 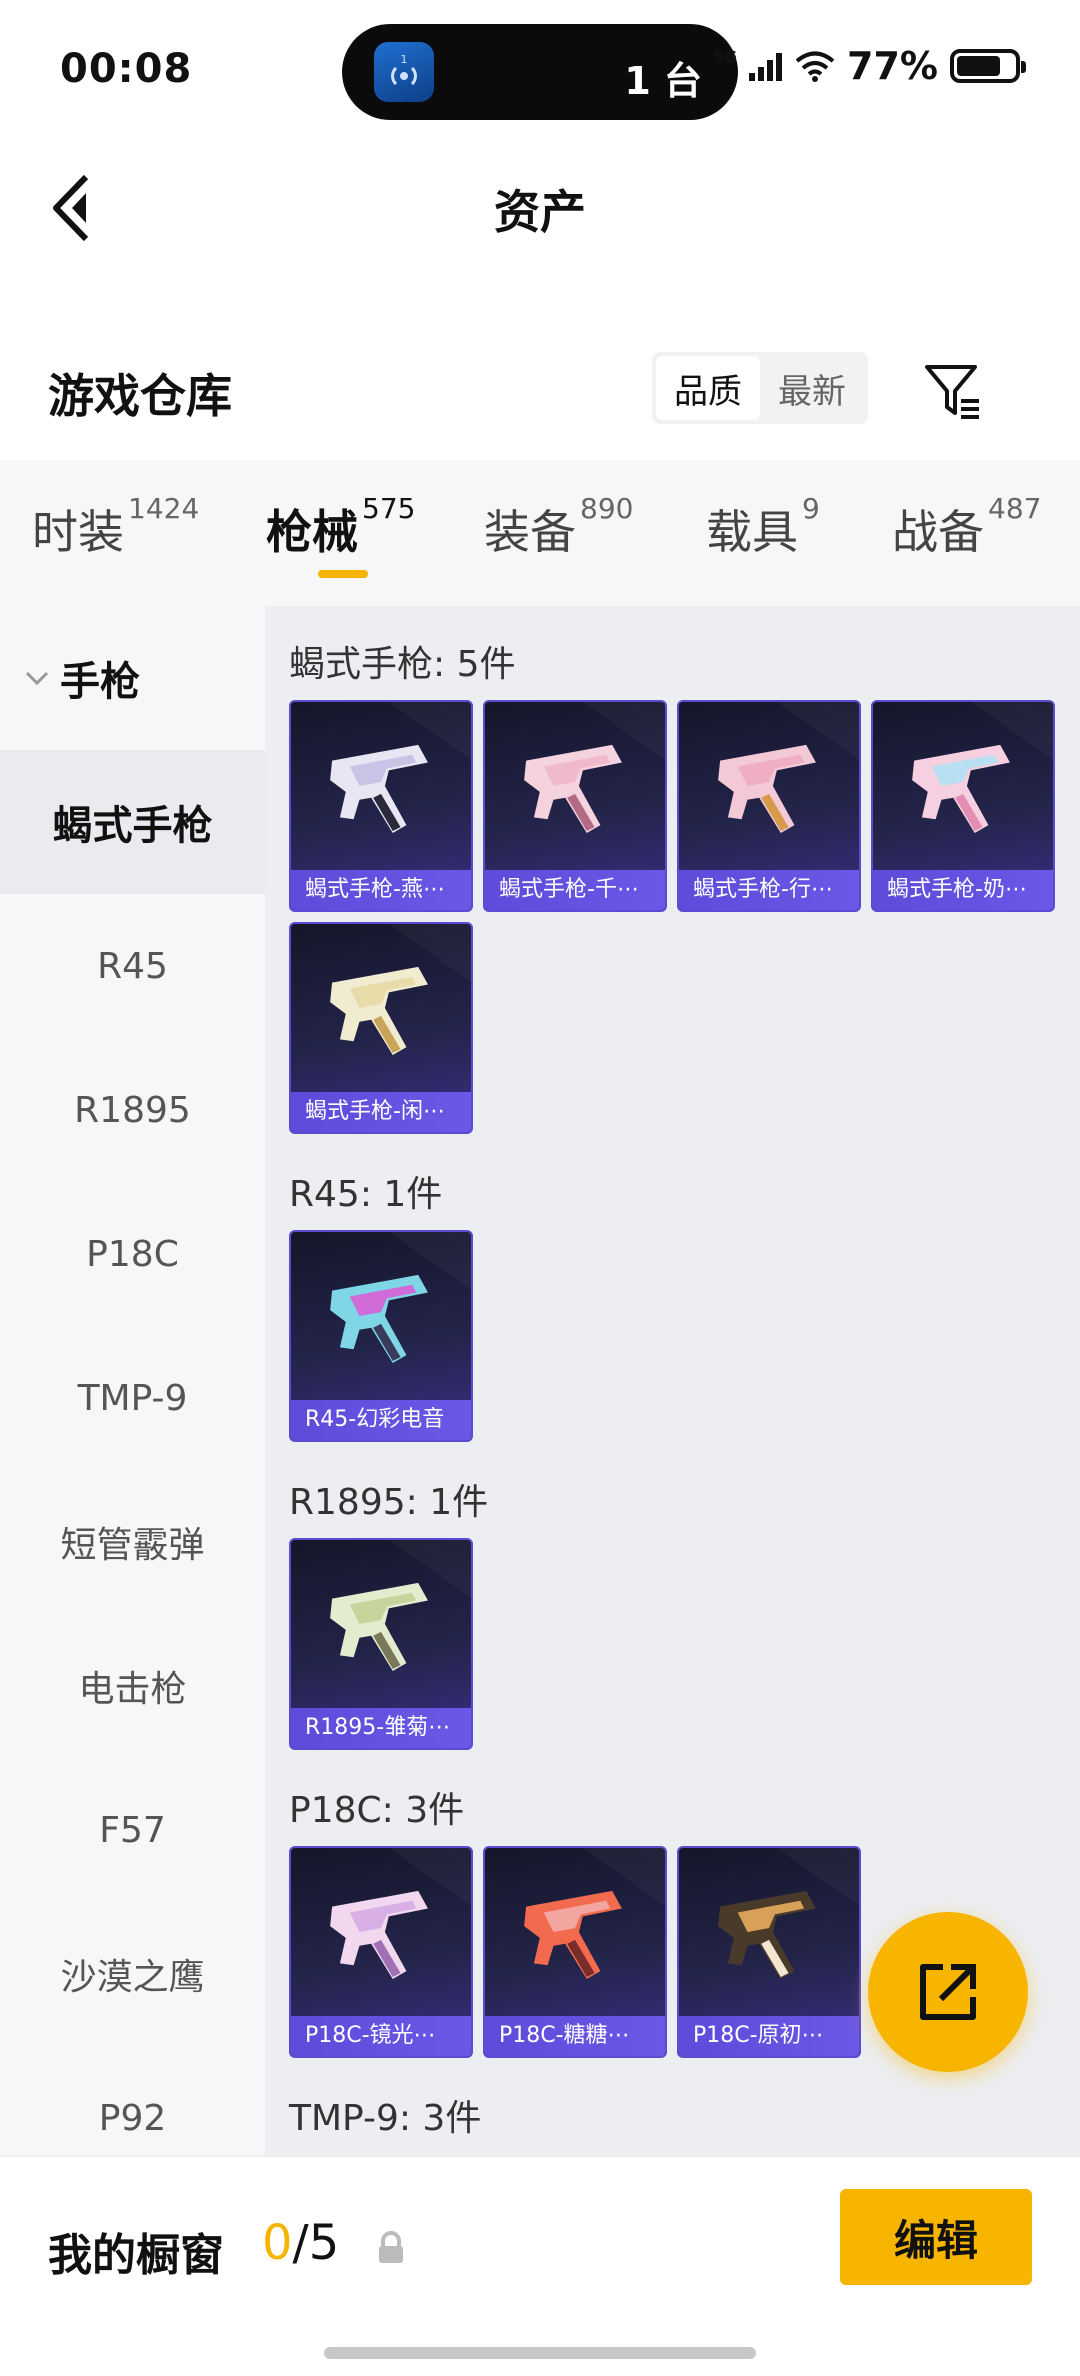 What do you see at coordinates (164, 508) in the screenshot?
I see `tab-count: 1424` at bounding box center [164, 508].